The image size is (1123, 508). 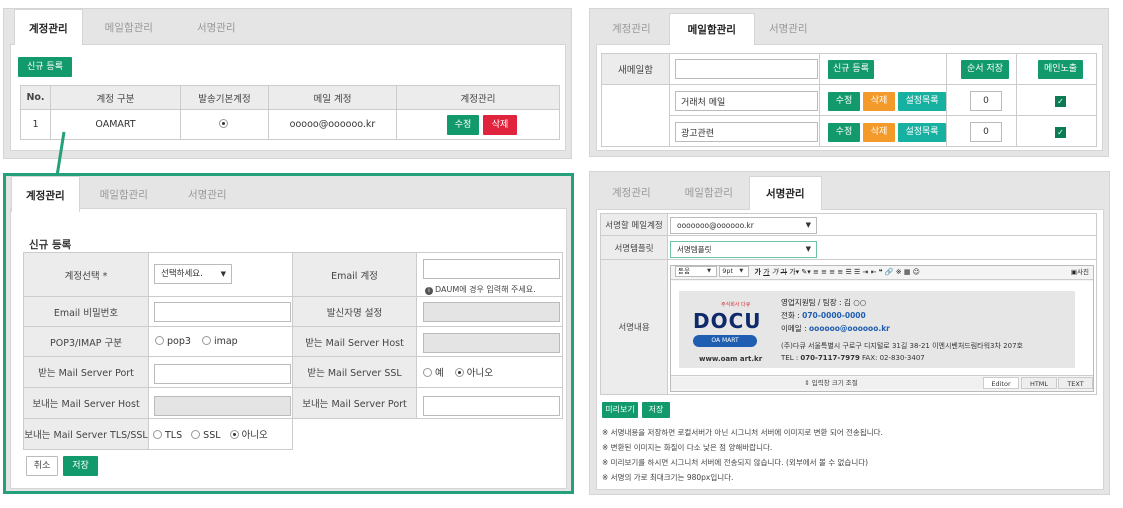 What do you see at coordinates (736, 305) in the screenshot?
I see `logo-small-text: 주식회사 다큐` at bounding box center [736, 305].